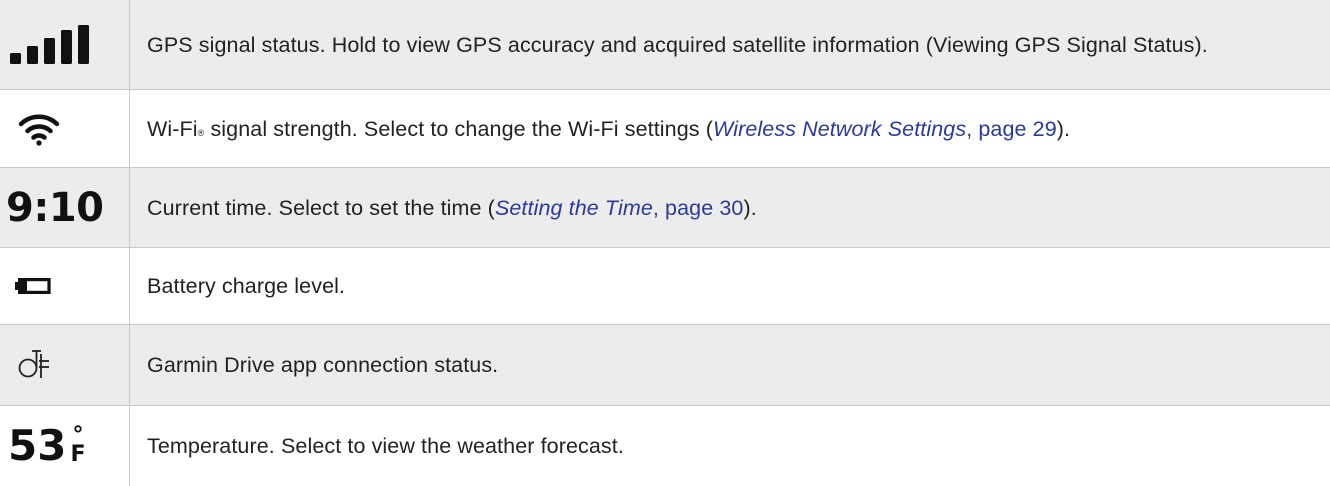 This screenshot has height=486, width=1330. I want to click on temperature-value: 53, so click(37, 445).